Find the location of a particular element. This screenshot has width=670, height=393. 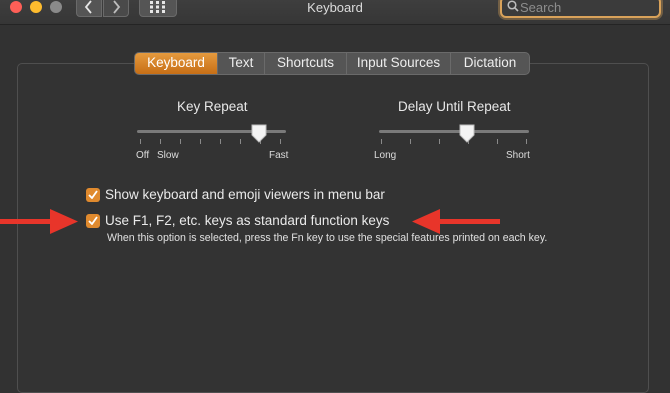

tab-dictation: Dictation is located at coordinates (489, 63).